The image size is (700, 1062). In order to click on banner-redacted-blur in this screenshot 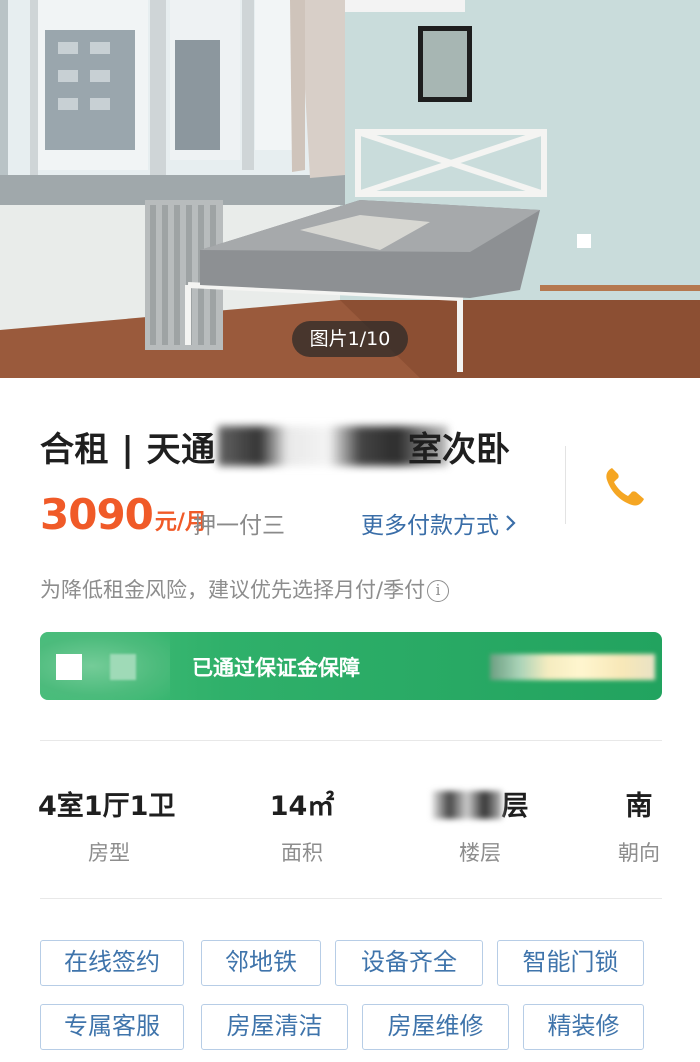, I will do `click(572, 667)`.